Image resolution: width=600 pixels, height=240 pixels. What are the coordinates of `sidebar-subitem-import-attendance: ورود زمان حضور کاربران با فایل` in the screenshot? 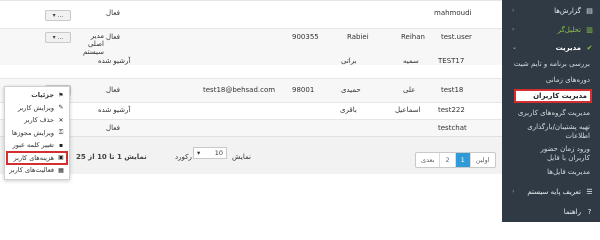 It's located at (548, 154).